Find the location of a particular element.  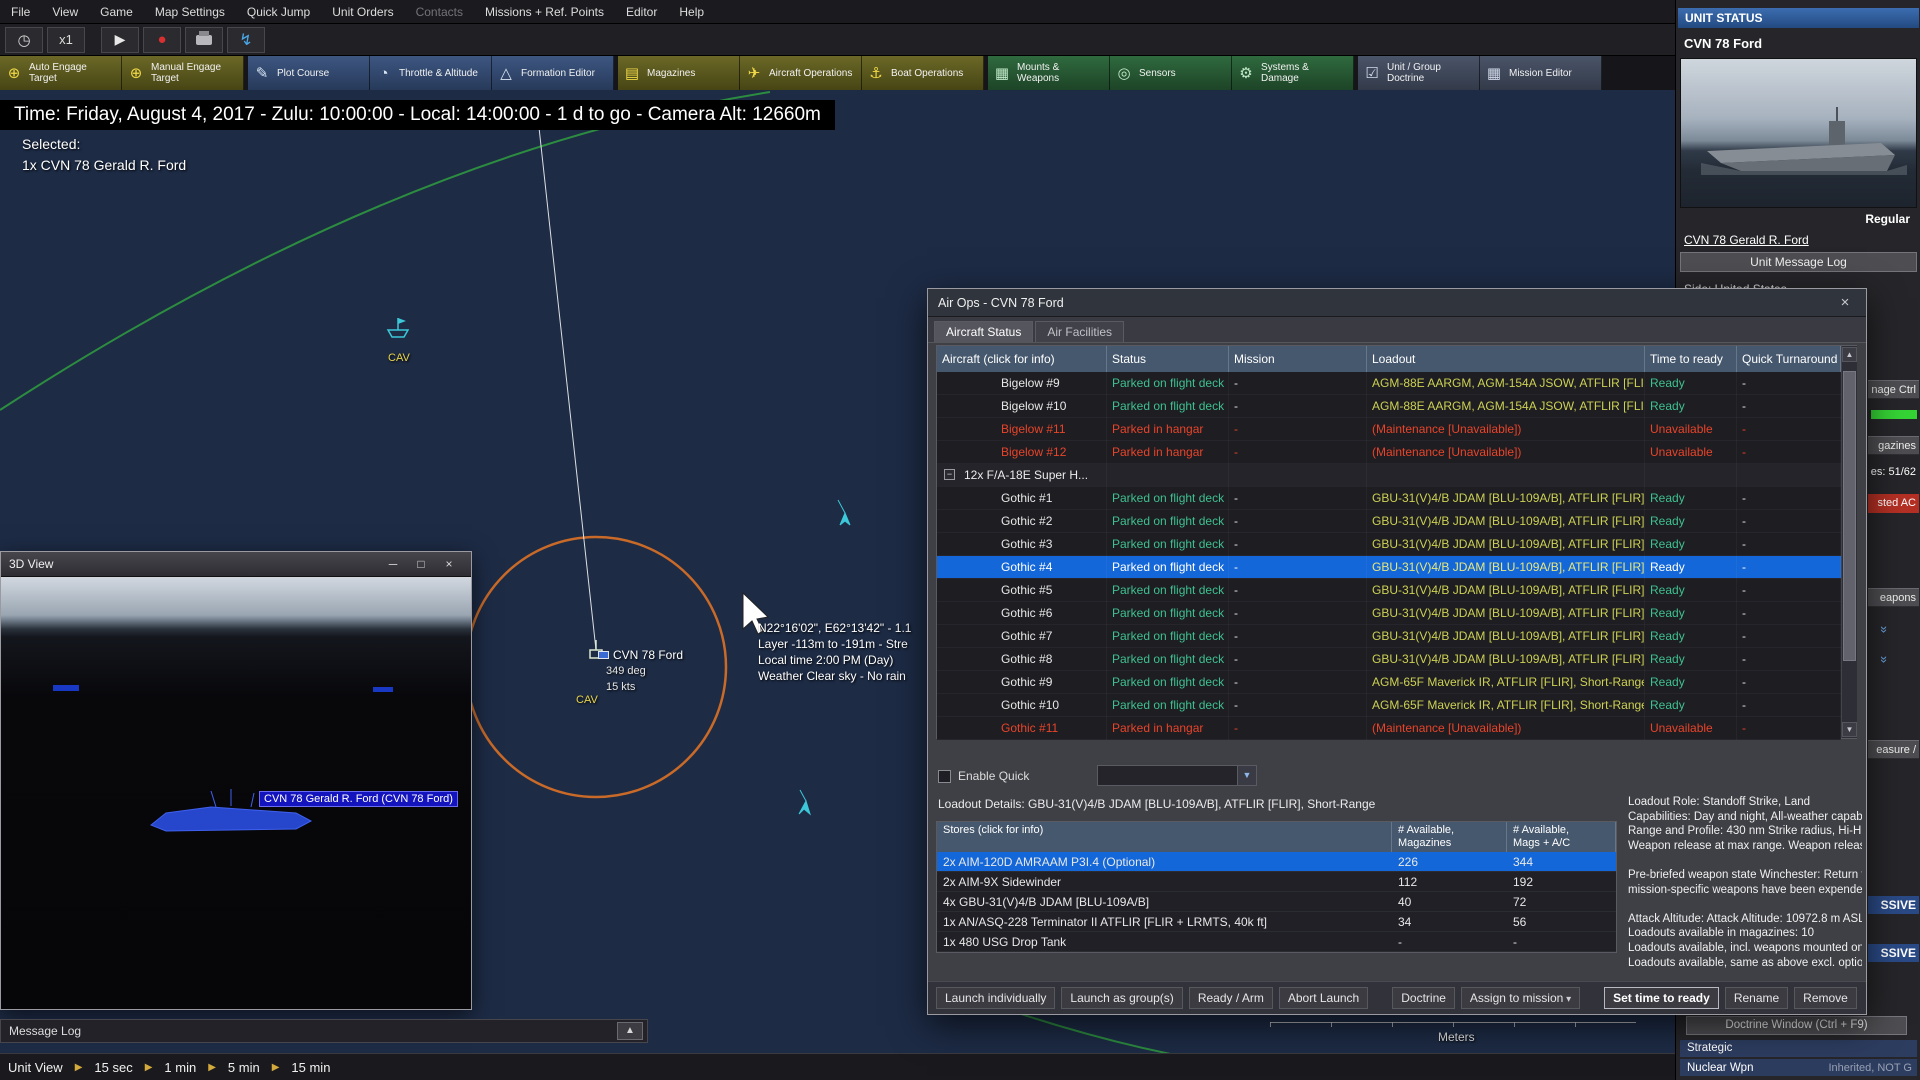

menu-unit-orders: Unit Orders is located at coordinates (362, 12).